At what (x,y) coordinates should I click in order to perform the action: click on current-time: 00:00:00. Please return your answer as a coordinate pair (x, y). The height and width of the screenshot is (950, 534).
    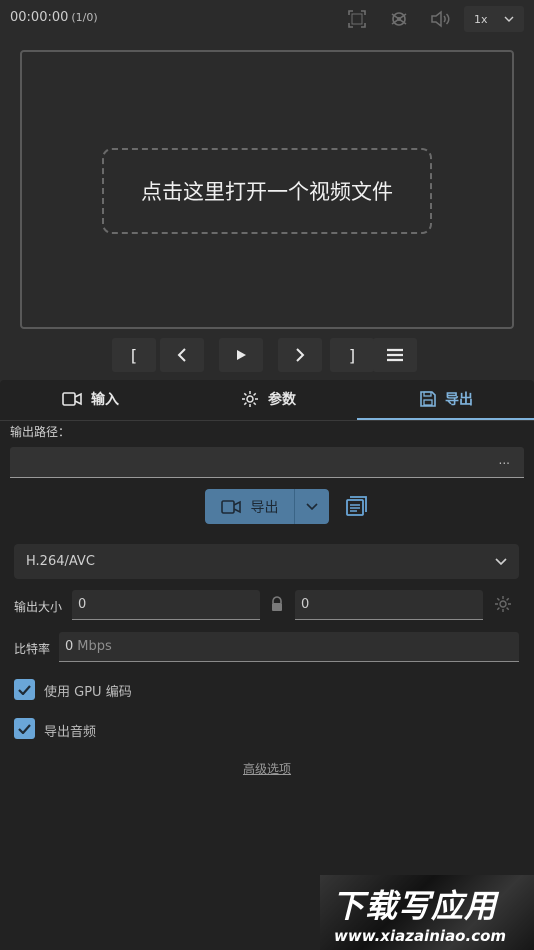
    Looking at the image, I should click on (39, 17).